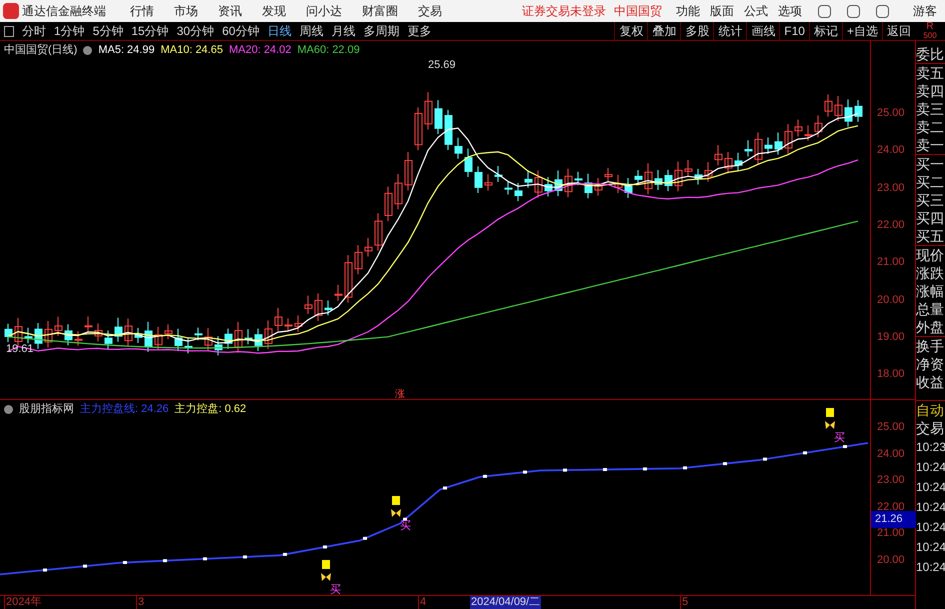  Describe the element at coordinates (423, 602) in the screenshot. I see `axis-date-label: 4` at that location.